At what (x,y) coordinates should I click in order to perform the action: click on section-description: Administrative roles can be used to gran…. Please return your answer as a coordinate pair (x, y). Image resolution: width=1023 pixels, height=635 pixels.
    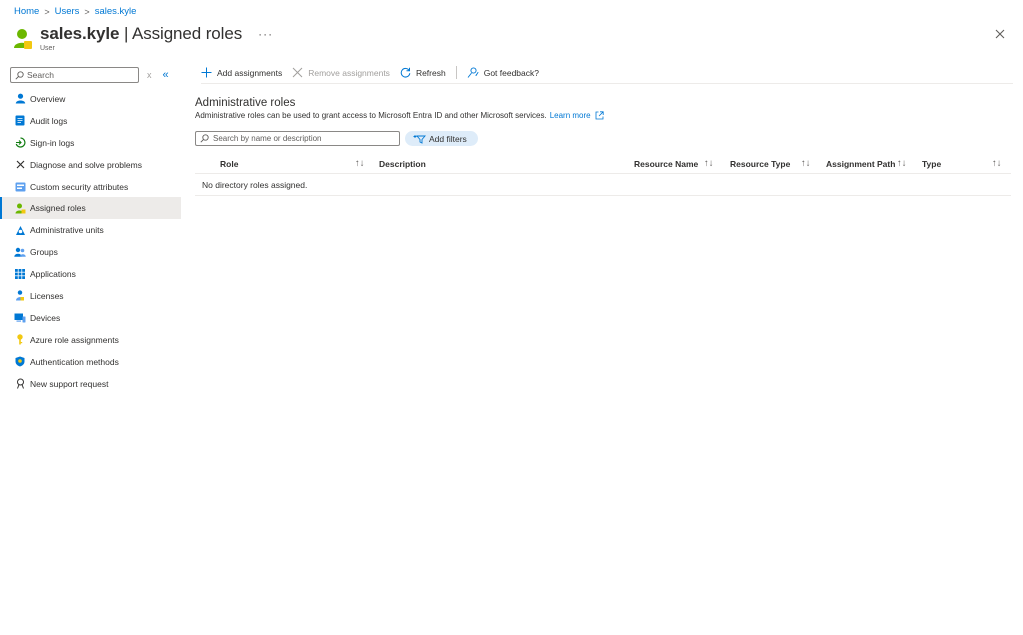
    Looking at the image, I should click on (602, 115).